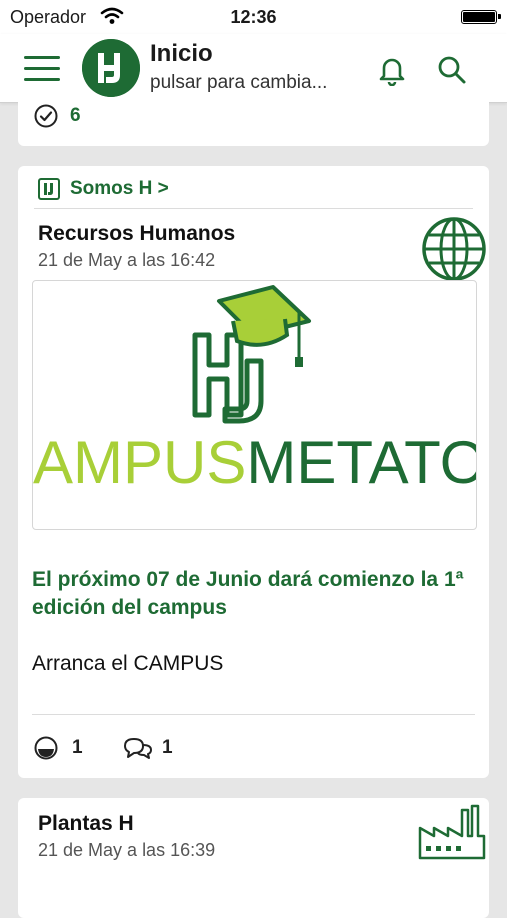 The height and width of the screenshot is (918, 507). I want to click on factory-icon, so click(452, 832).